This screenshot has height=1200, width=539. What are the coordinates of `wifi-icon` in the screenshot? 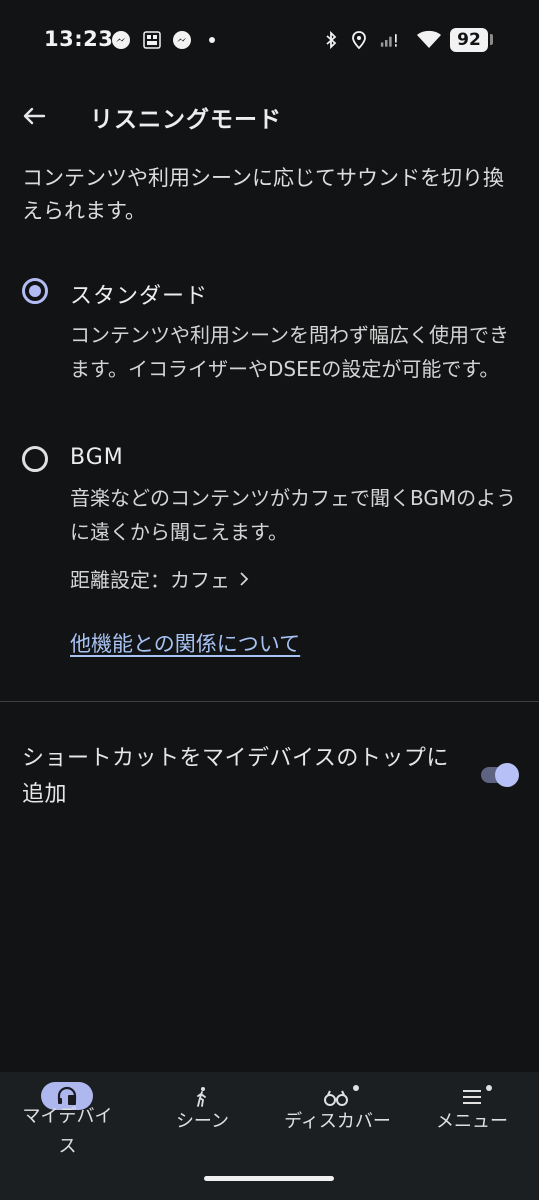 It's located at (429, 39).